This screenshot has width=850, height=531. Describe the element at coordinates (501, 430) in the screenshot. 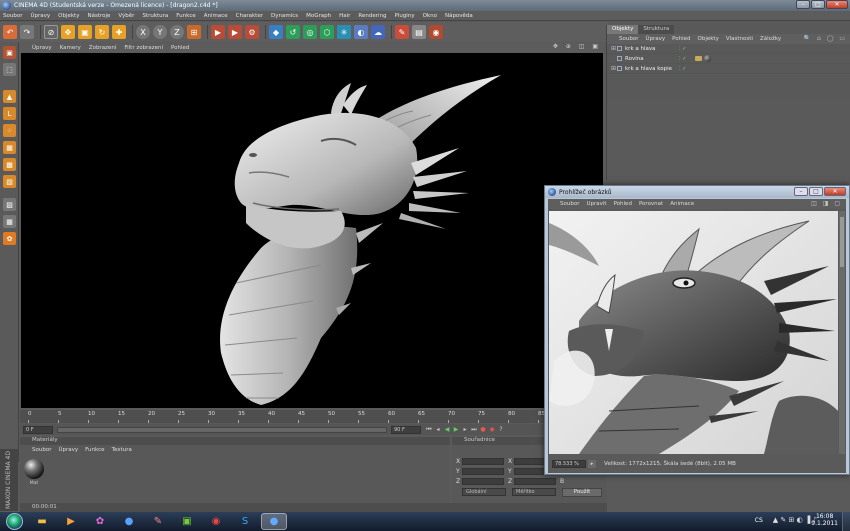

I see `help-button: ?` at that location.